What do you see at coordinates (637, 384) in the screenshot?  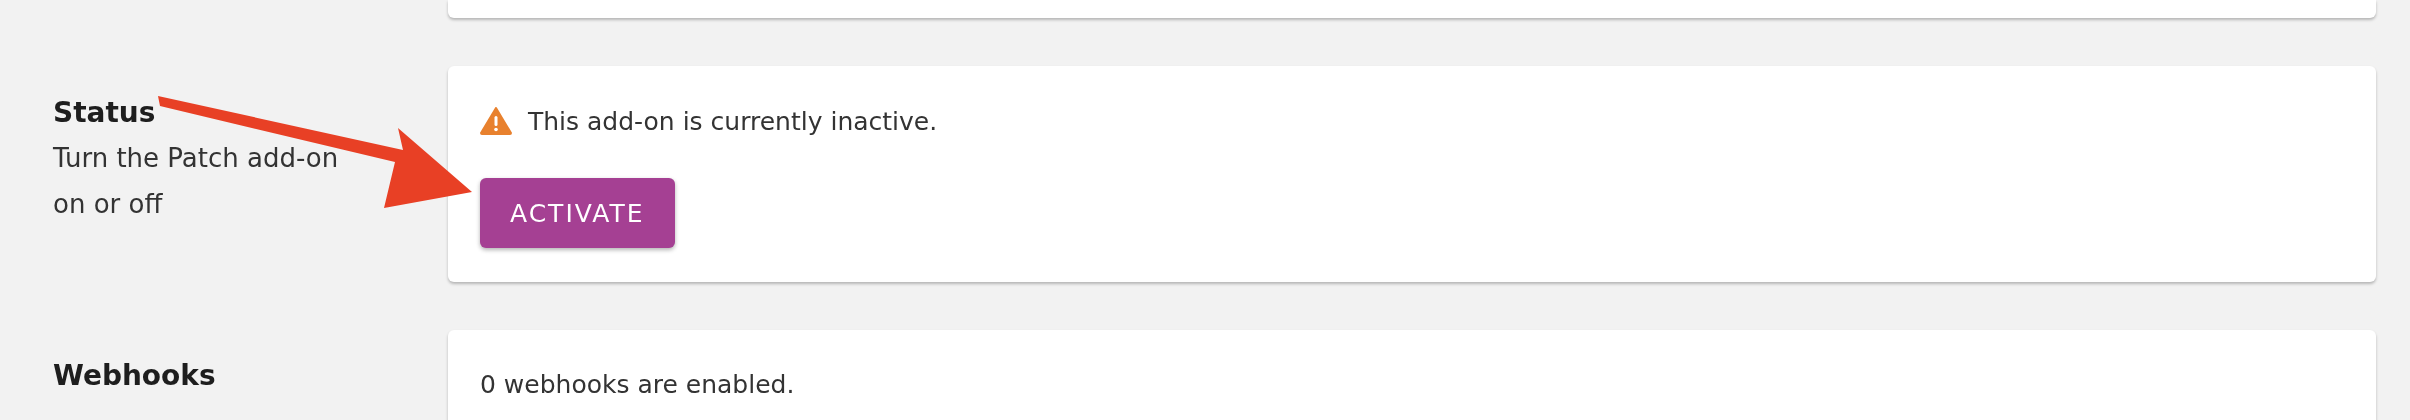 I see `status-text: 0 webhooks are enabled.` at bounding box center [637, 384].